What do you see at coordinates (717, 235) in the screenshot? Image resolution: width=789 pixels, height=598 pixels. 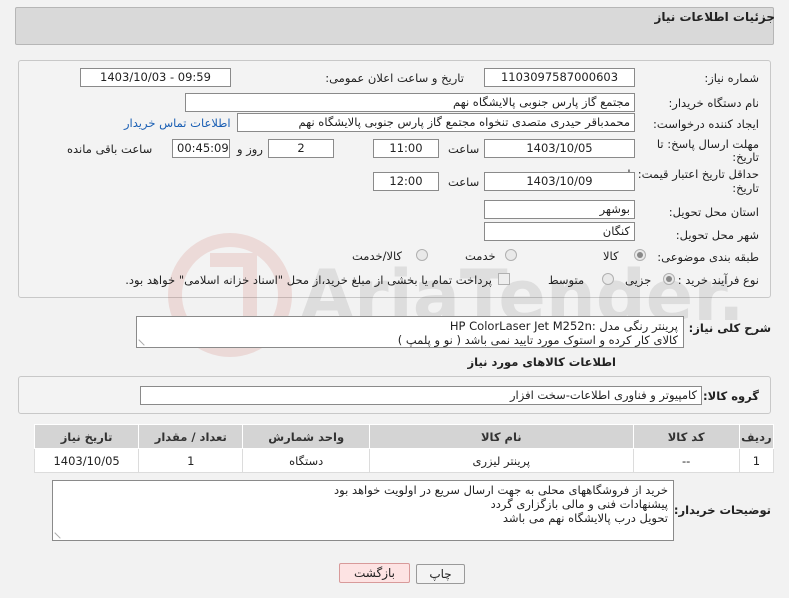 I see `city-label: شهر محل تحویل:` at bounding box center [717, 235].